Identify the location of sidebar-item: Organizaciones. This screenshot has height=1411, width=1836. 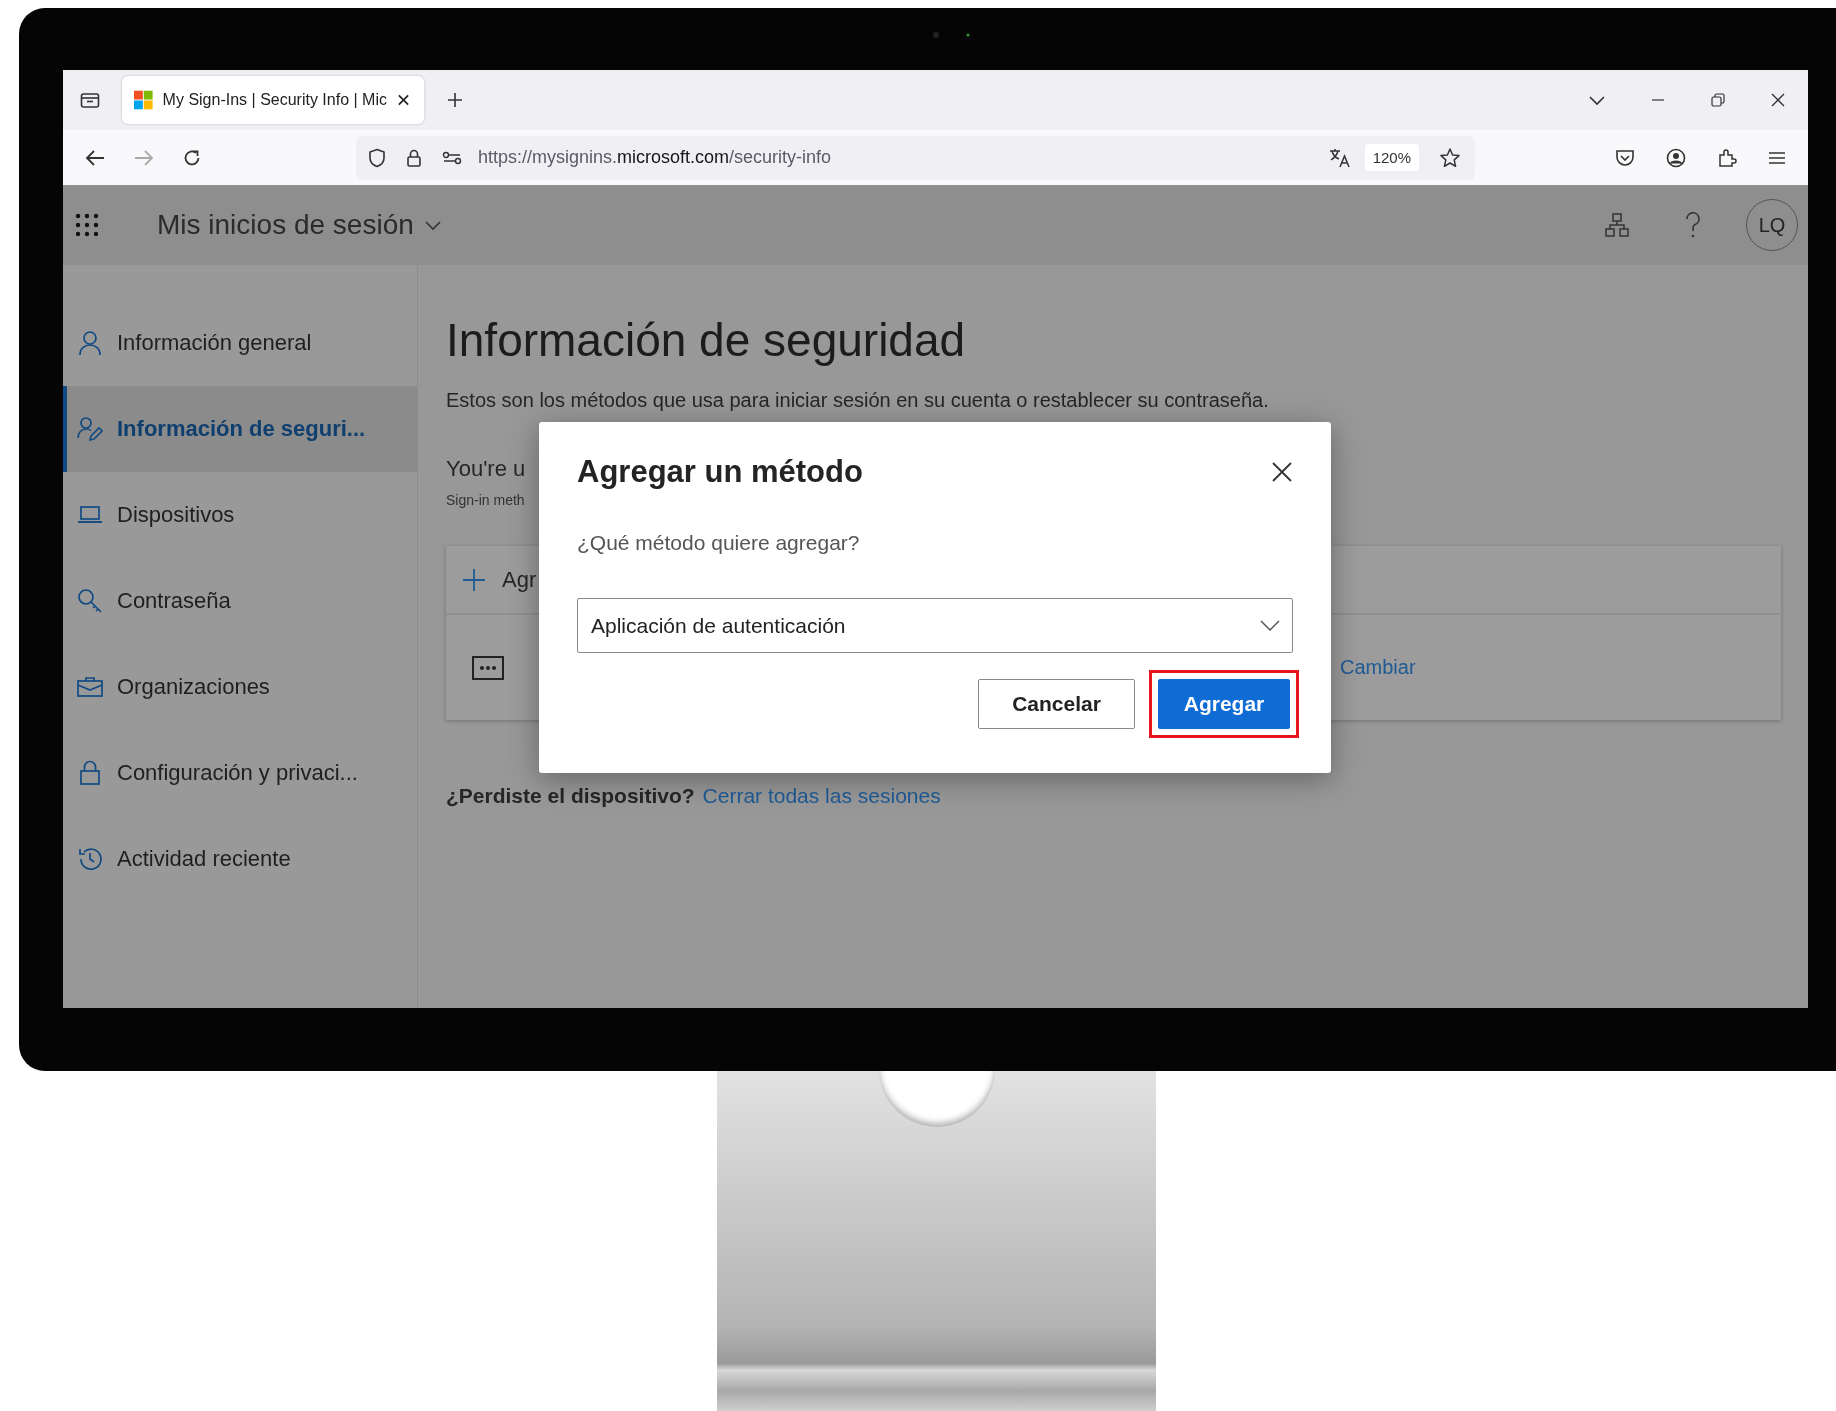
(240, 687).